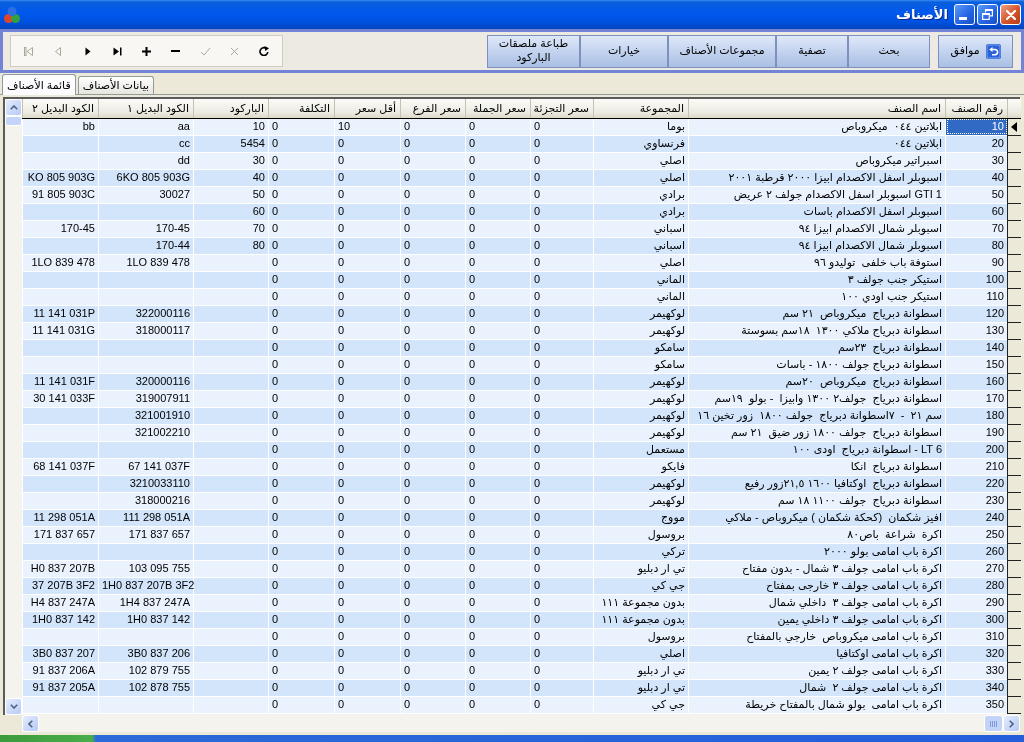 Image resolution: width=1024 pixels, height=742 pixels. I want to click on table-cell: اسطوانة دبرياج اوكتافيا ١٦٠٠ ٢١,٥زور رفيع, so click(817, 483).